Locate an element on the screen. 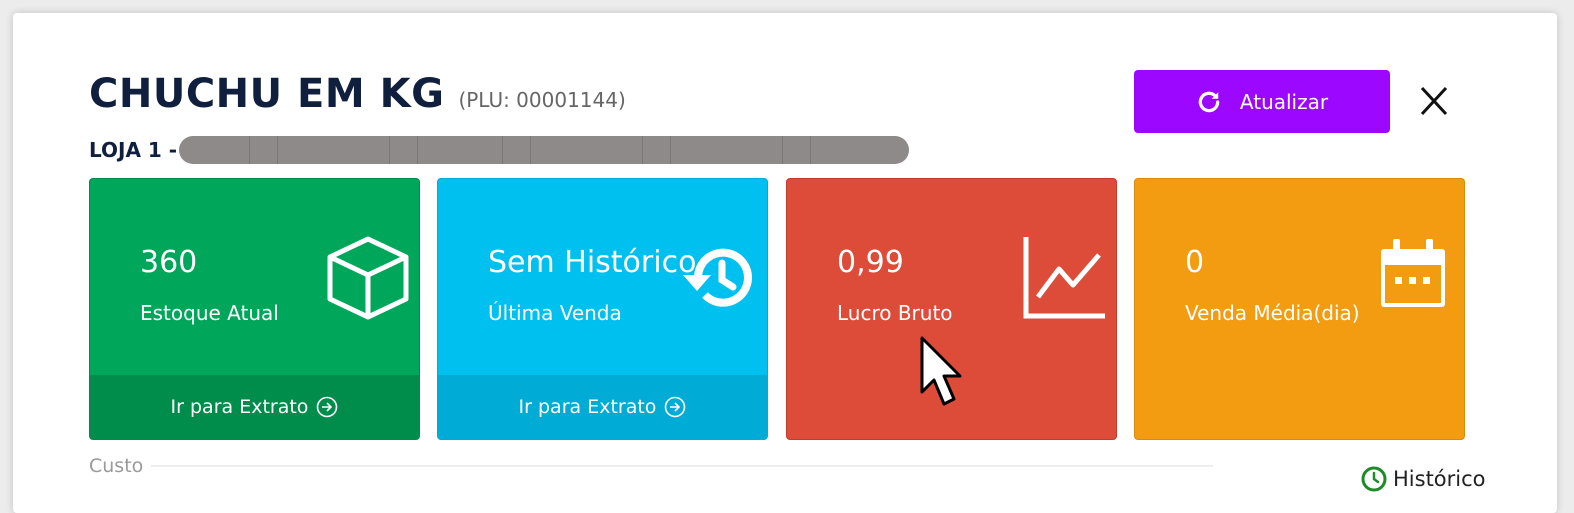  title-row: CHUCHU EM KG (PLU: 00001144) is located at coordinates (357, 94).